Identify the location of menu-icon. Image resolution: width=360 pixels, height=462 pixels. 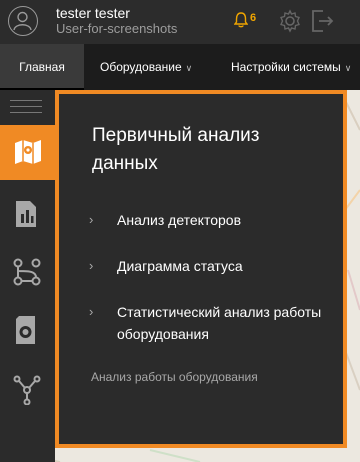
(26, 107).